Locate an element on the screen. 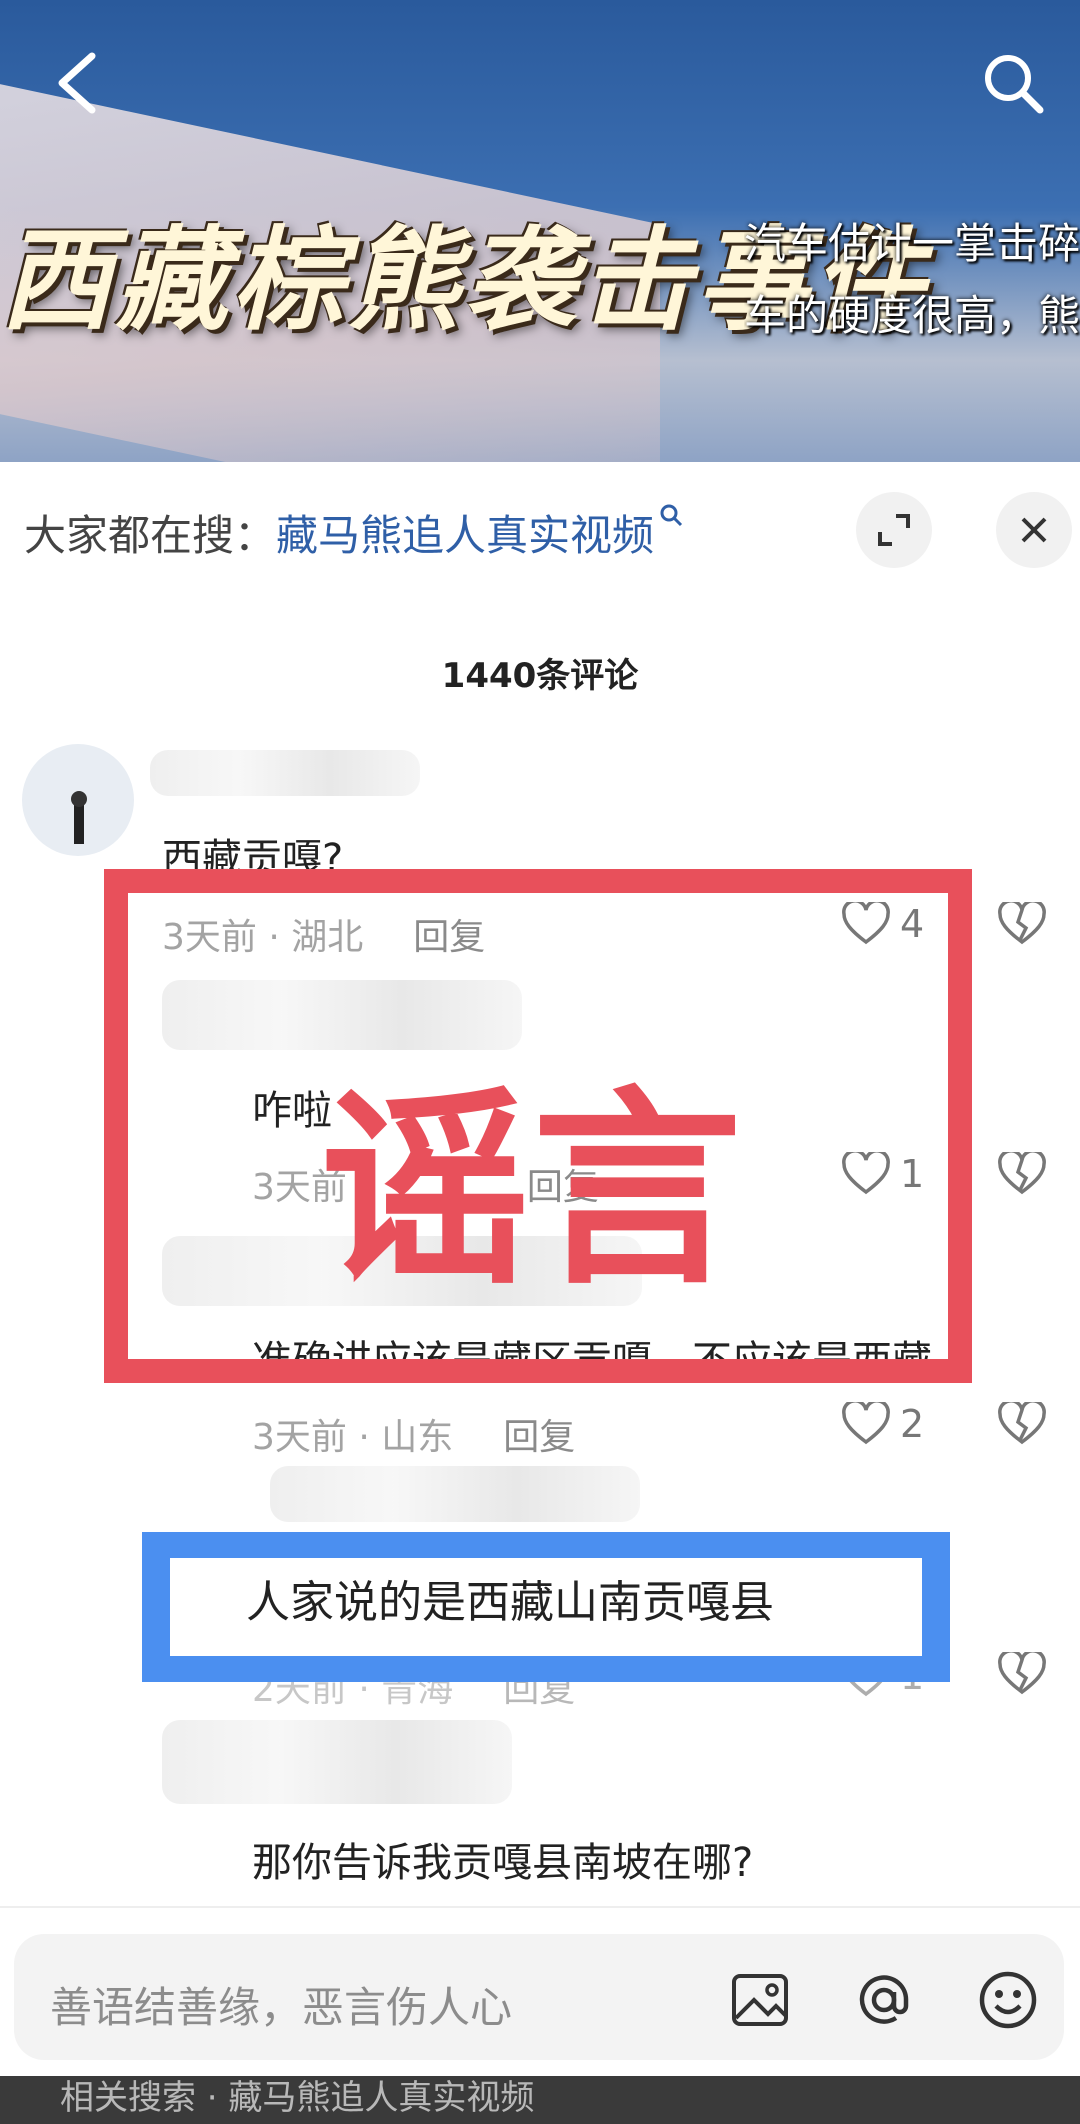  expand-icon is located at coordinates (894, 530).